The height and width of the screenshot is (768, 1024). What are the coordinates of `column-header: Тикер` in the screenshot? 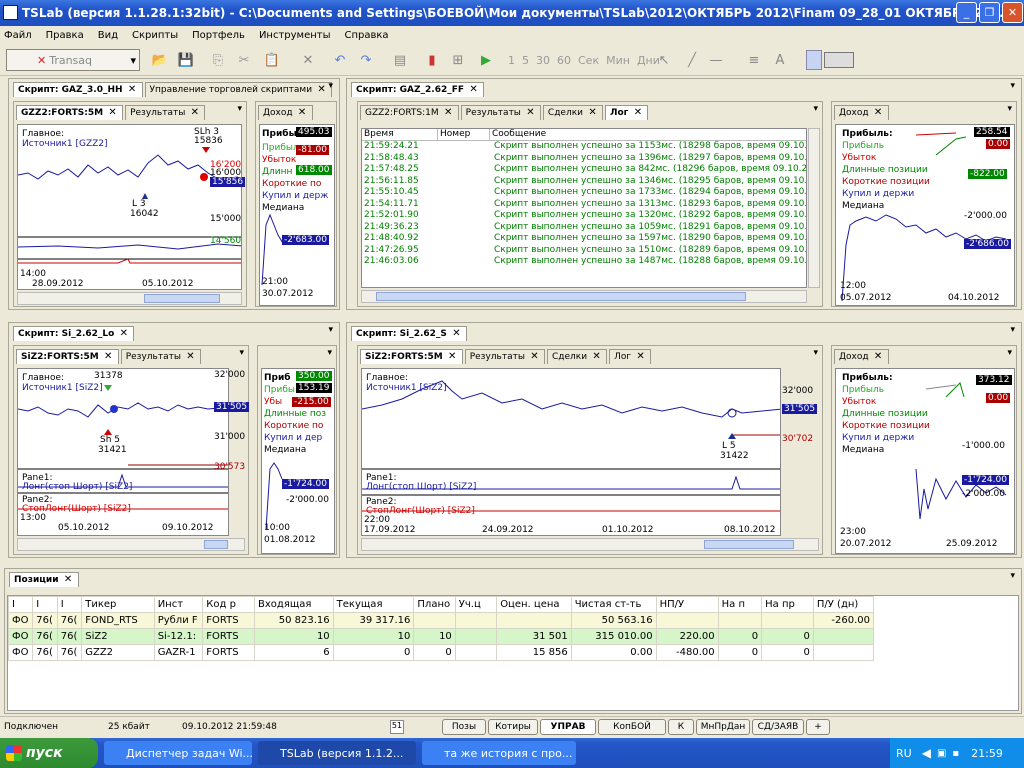 It's located at (118, 604).